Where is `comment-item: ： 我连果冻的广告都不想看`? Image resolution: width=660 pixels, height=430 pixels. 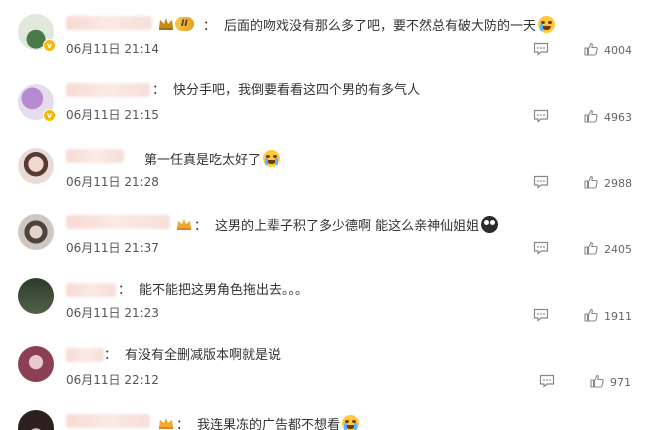
comment-item: ： 我连果冻的广告都不想看 is located at coordinates (330, 413).